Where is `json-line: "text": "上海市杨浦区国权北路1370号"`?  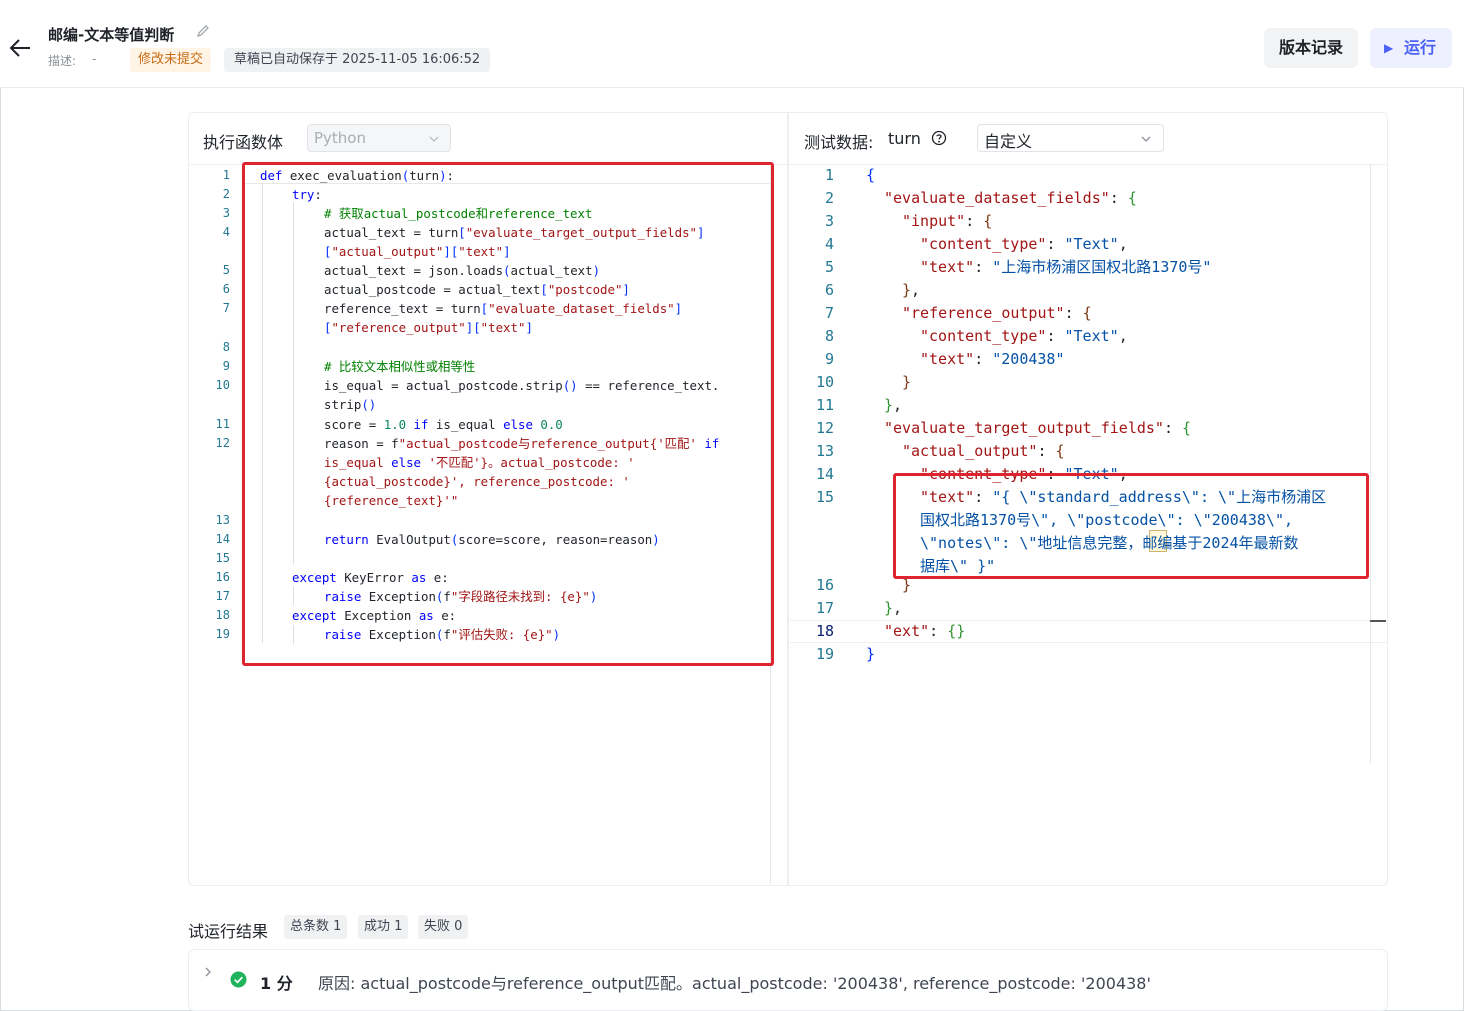
json-line: "text": "上海市杨浦区国权北路1370号" is located at coordinates (1066, 267).